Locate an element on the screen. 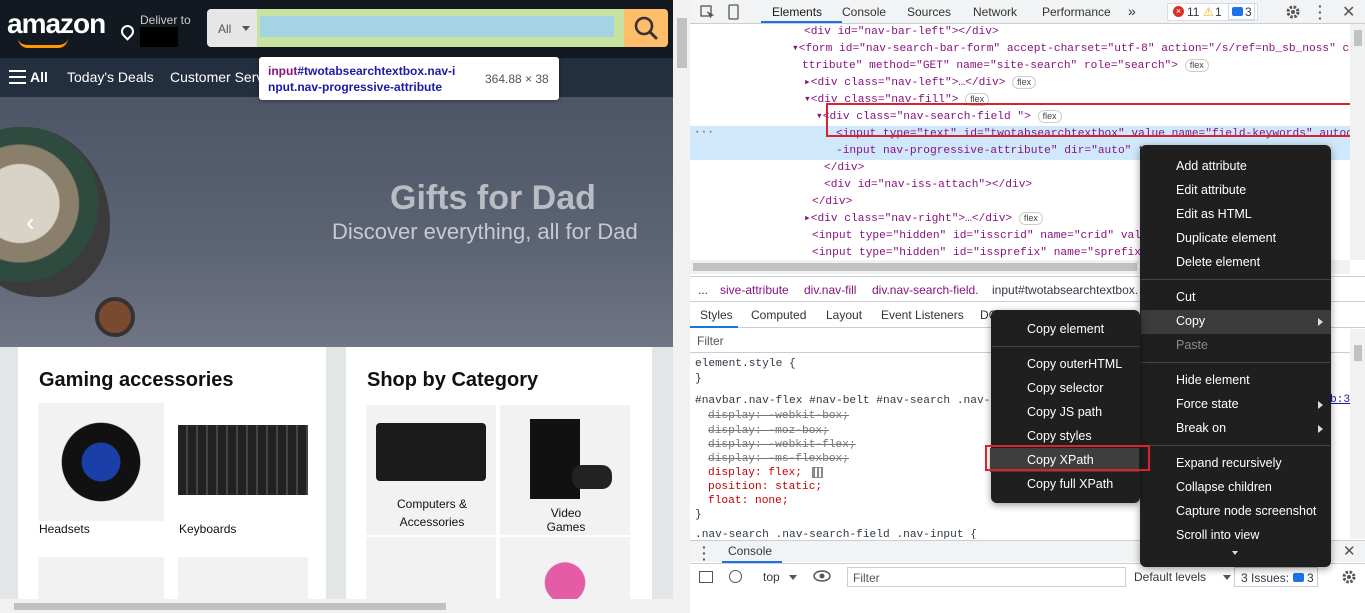 This screenshot has width=1365, height=613. style-declaration: float: none; is located at coordinates (748, 501).